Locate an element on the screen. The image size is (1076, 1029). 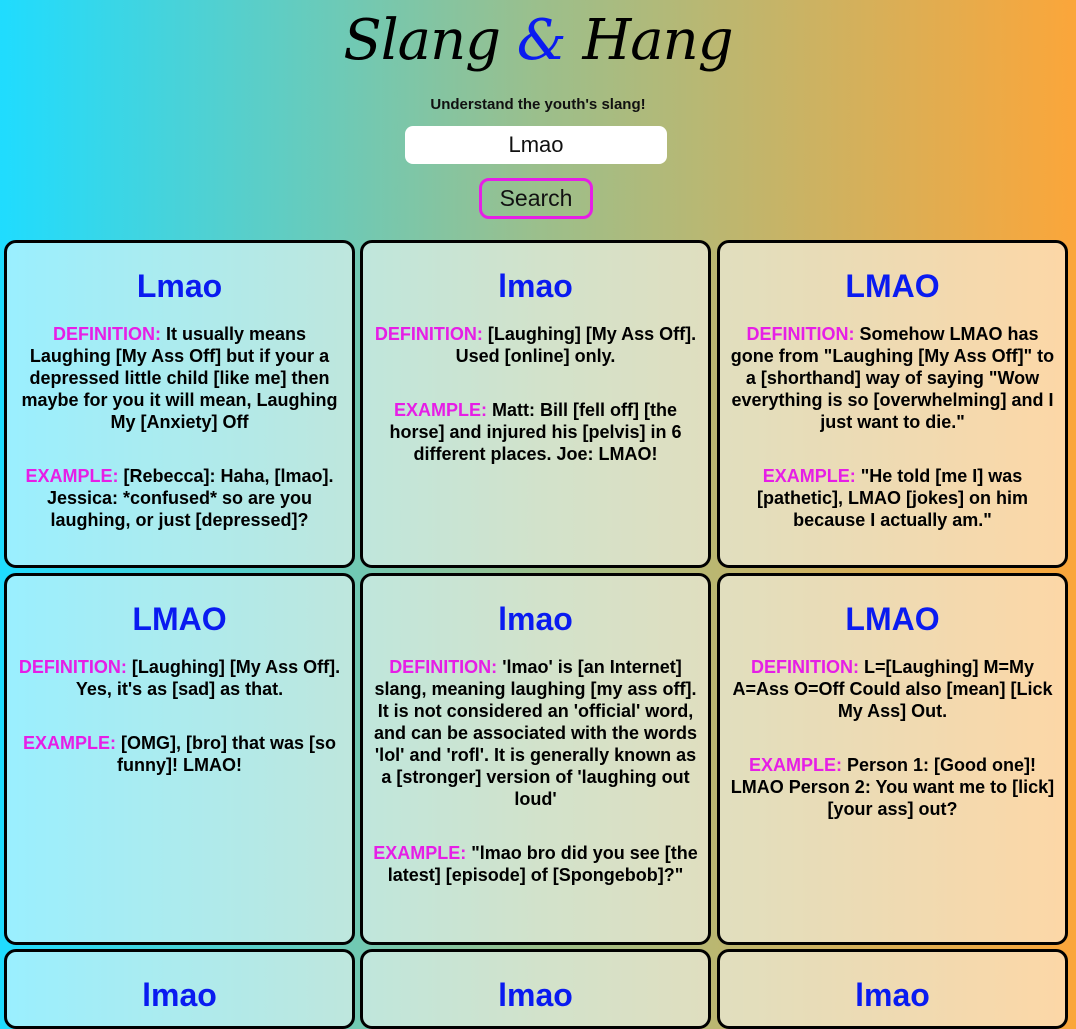
search-input is located at coordinates (536, 145).